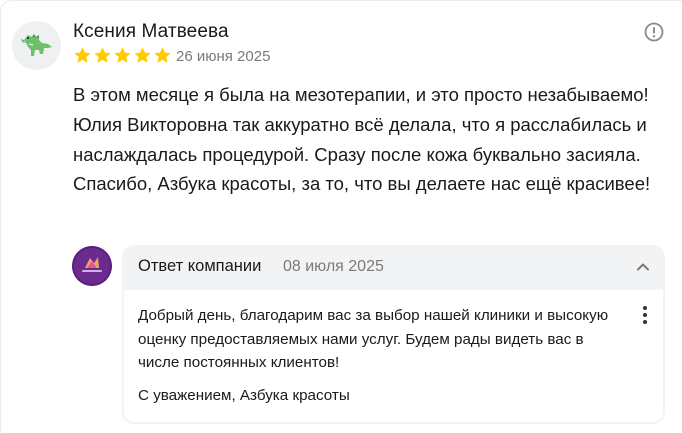  What do you see at coordinates (200, 266) in the screenshot?
I see `reply-title: Ответ компании` at bounding box center [200, 266].